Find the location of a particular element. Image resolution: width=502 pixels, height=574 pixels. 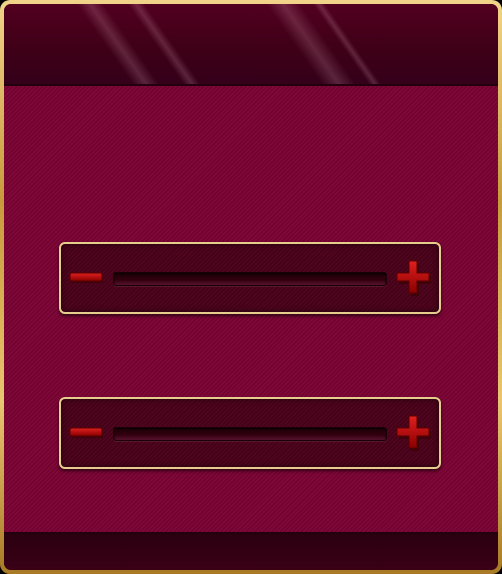

slider-2-track is located at coordinates (250, 434).